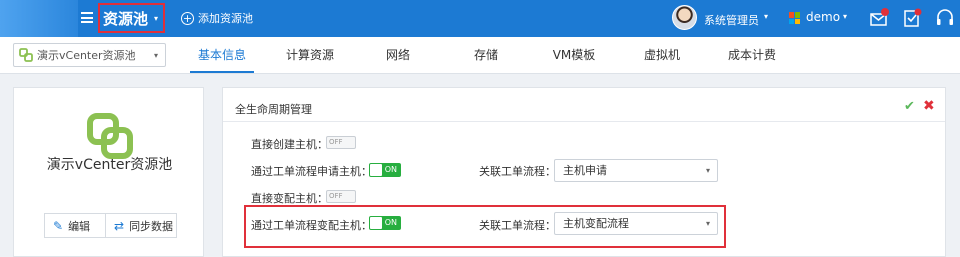 This screenshot has height=257, width=960. What do you see at coordinates (584, 121) in the screenshot?
I see `divider` at bounding box center [584, 121].